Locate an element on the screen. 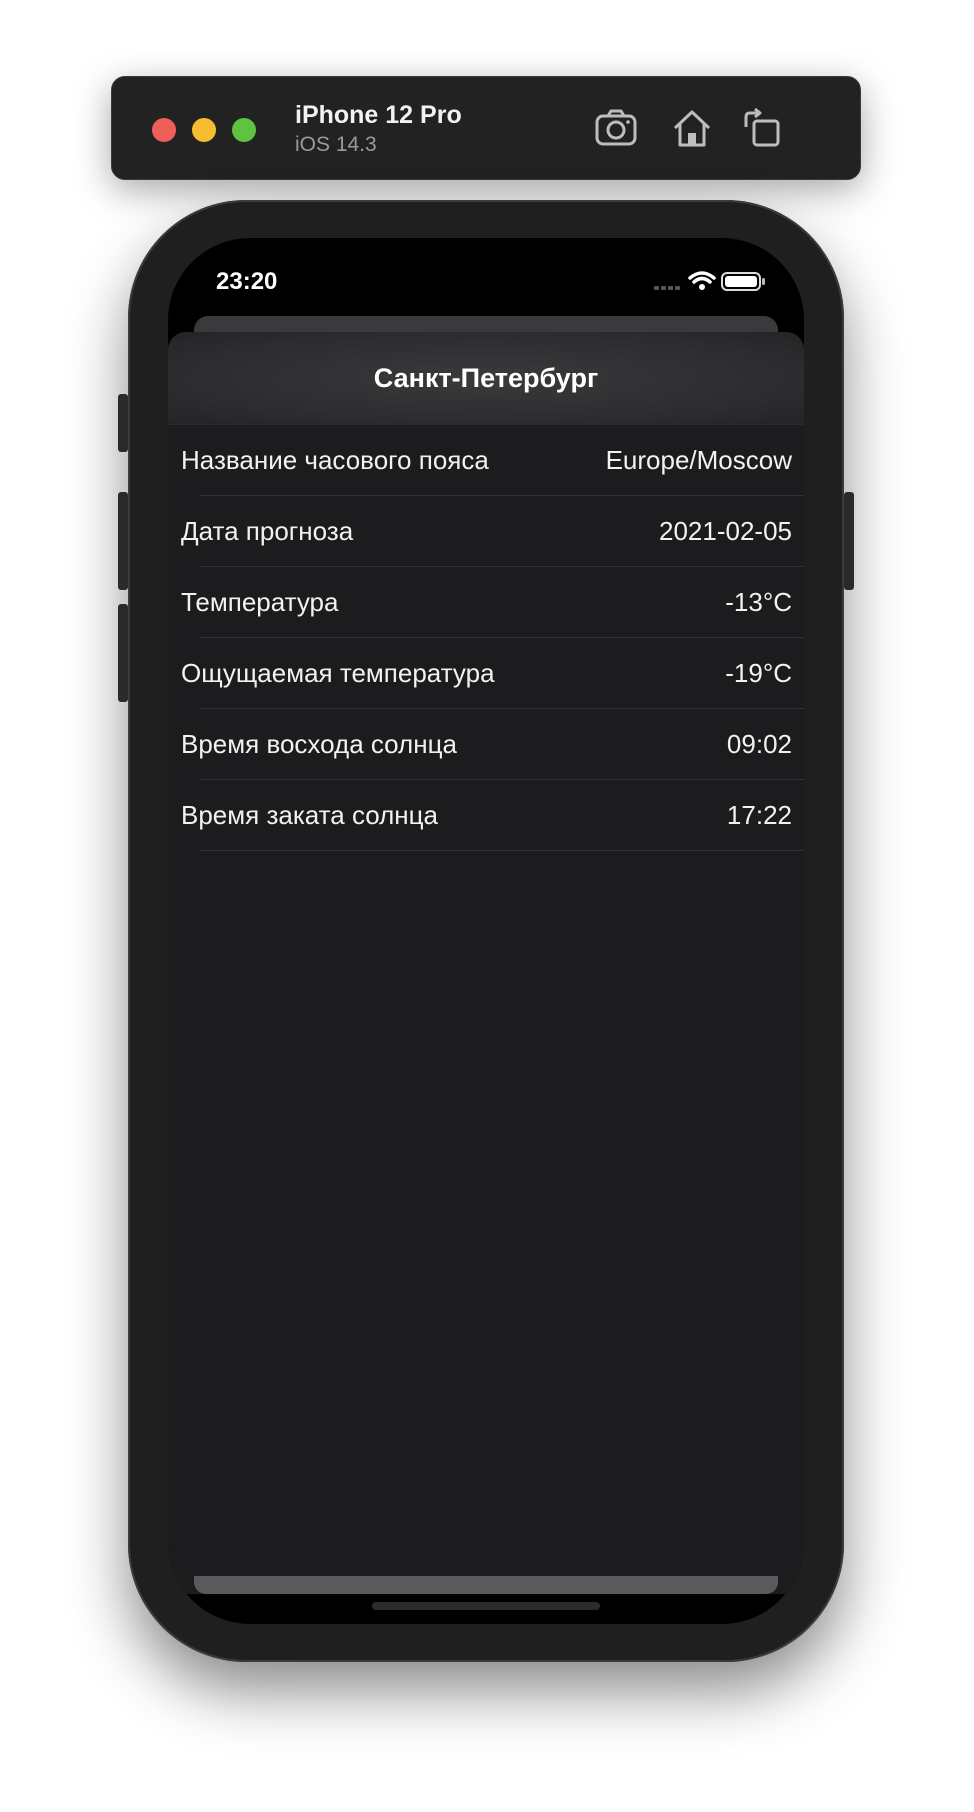  background-sheet-bottom is located at coordinates (486, 1585).